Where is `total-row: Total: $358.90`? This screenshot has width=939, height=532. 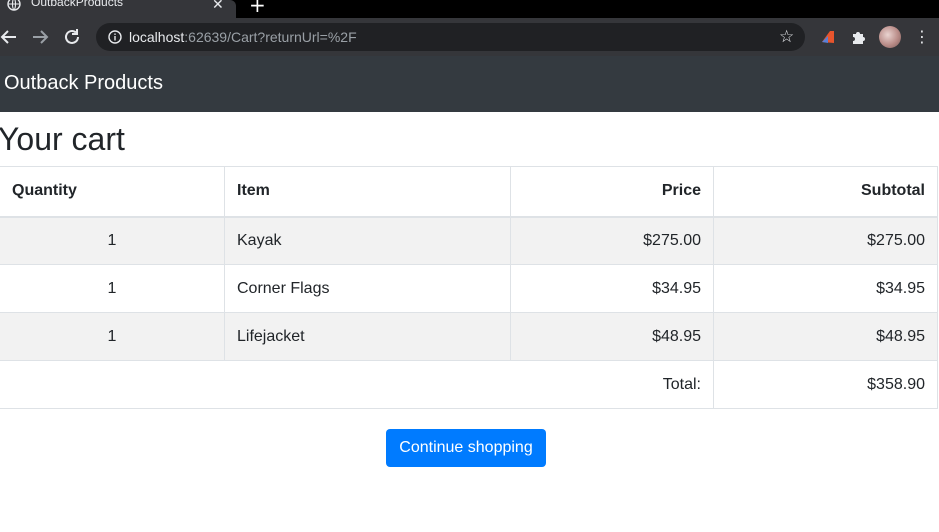
total-row: Total: $358.90 is located at coordinates (469, 384).